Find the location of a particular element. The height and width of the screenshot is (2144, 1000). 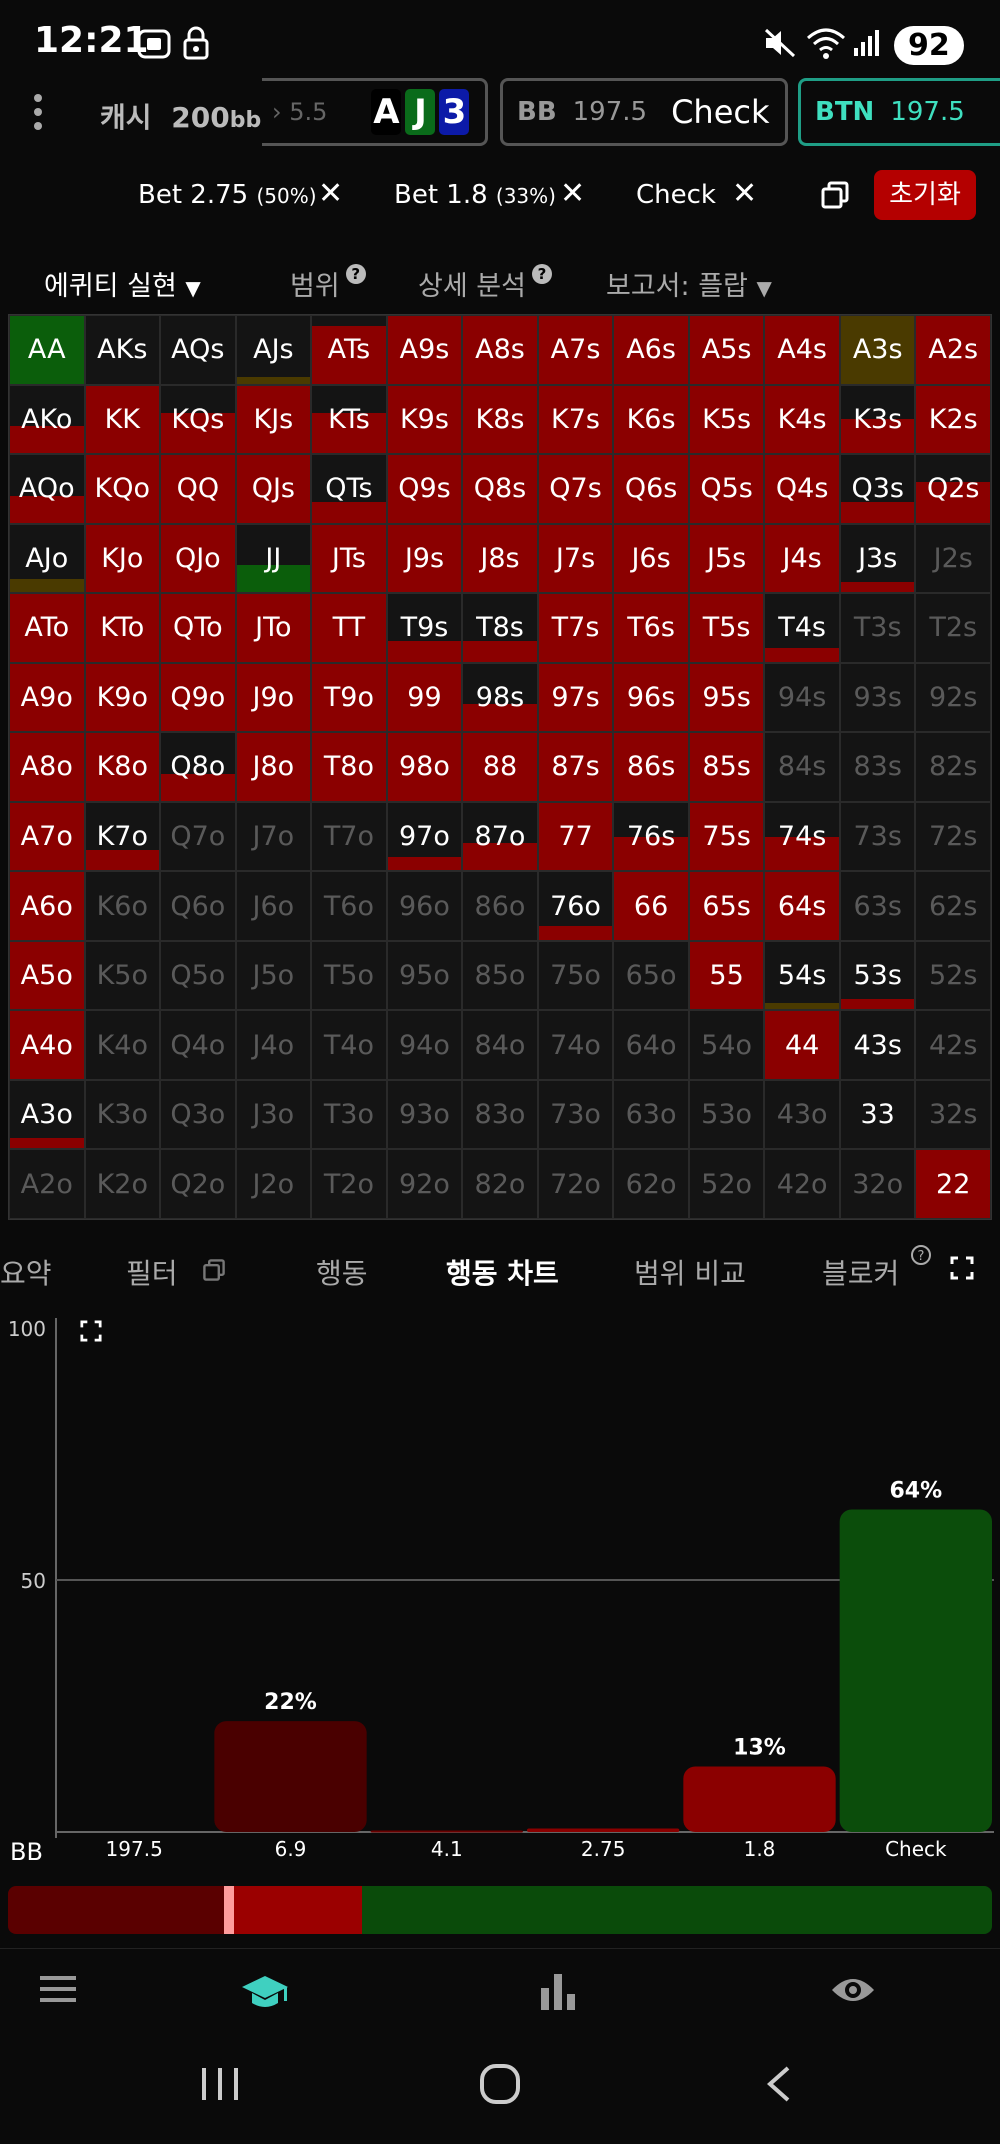

hand-cell: A9o is located at coordinates (47, 697).